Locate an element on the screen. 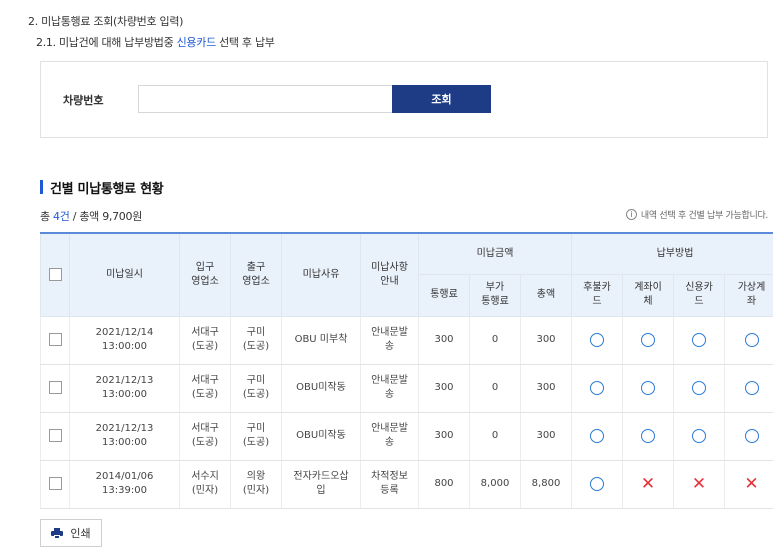 The image size is (773, 551). cell-date: 2014/01/06 13:39:00 is located at coordinates (124, 484).